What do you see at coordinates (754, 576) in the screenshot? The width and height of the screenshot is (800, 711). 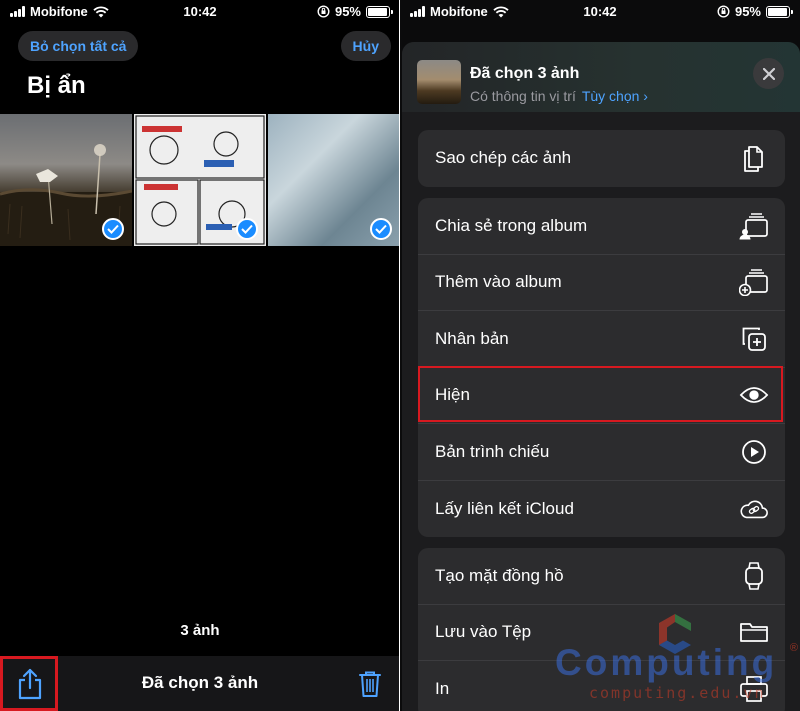 I see `watch-icon` at bounding box center [754, 576].